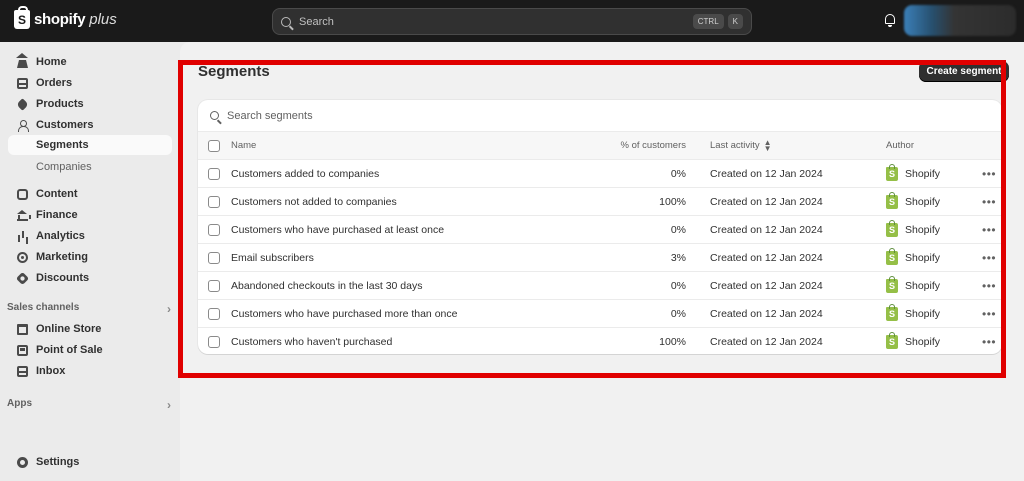 This screenshot has width=1024, height=481. What do you see at coordinates (90, 257) in the screenshot?
I see `sidebar-item-marketing: Marketing` at bounding box center [90, 257].